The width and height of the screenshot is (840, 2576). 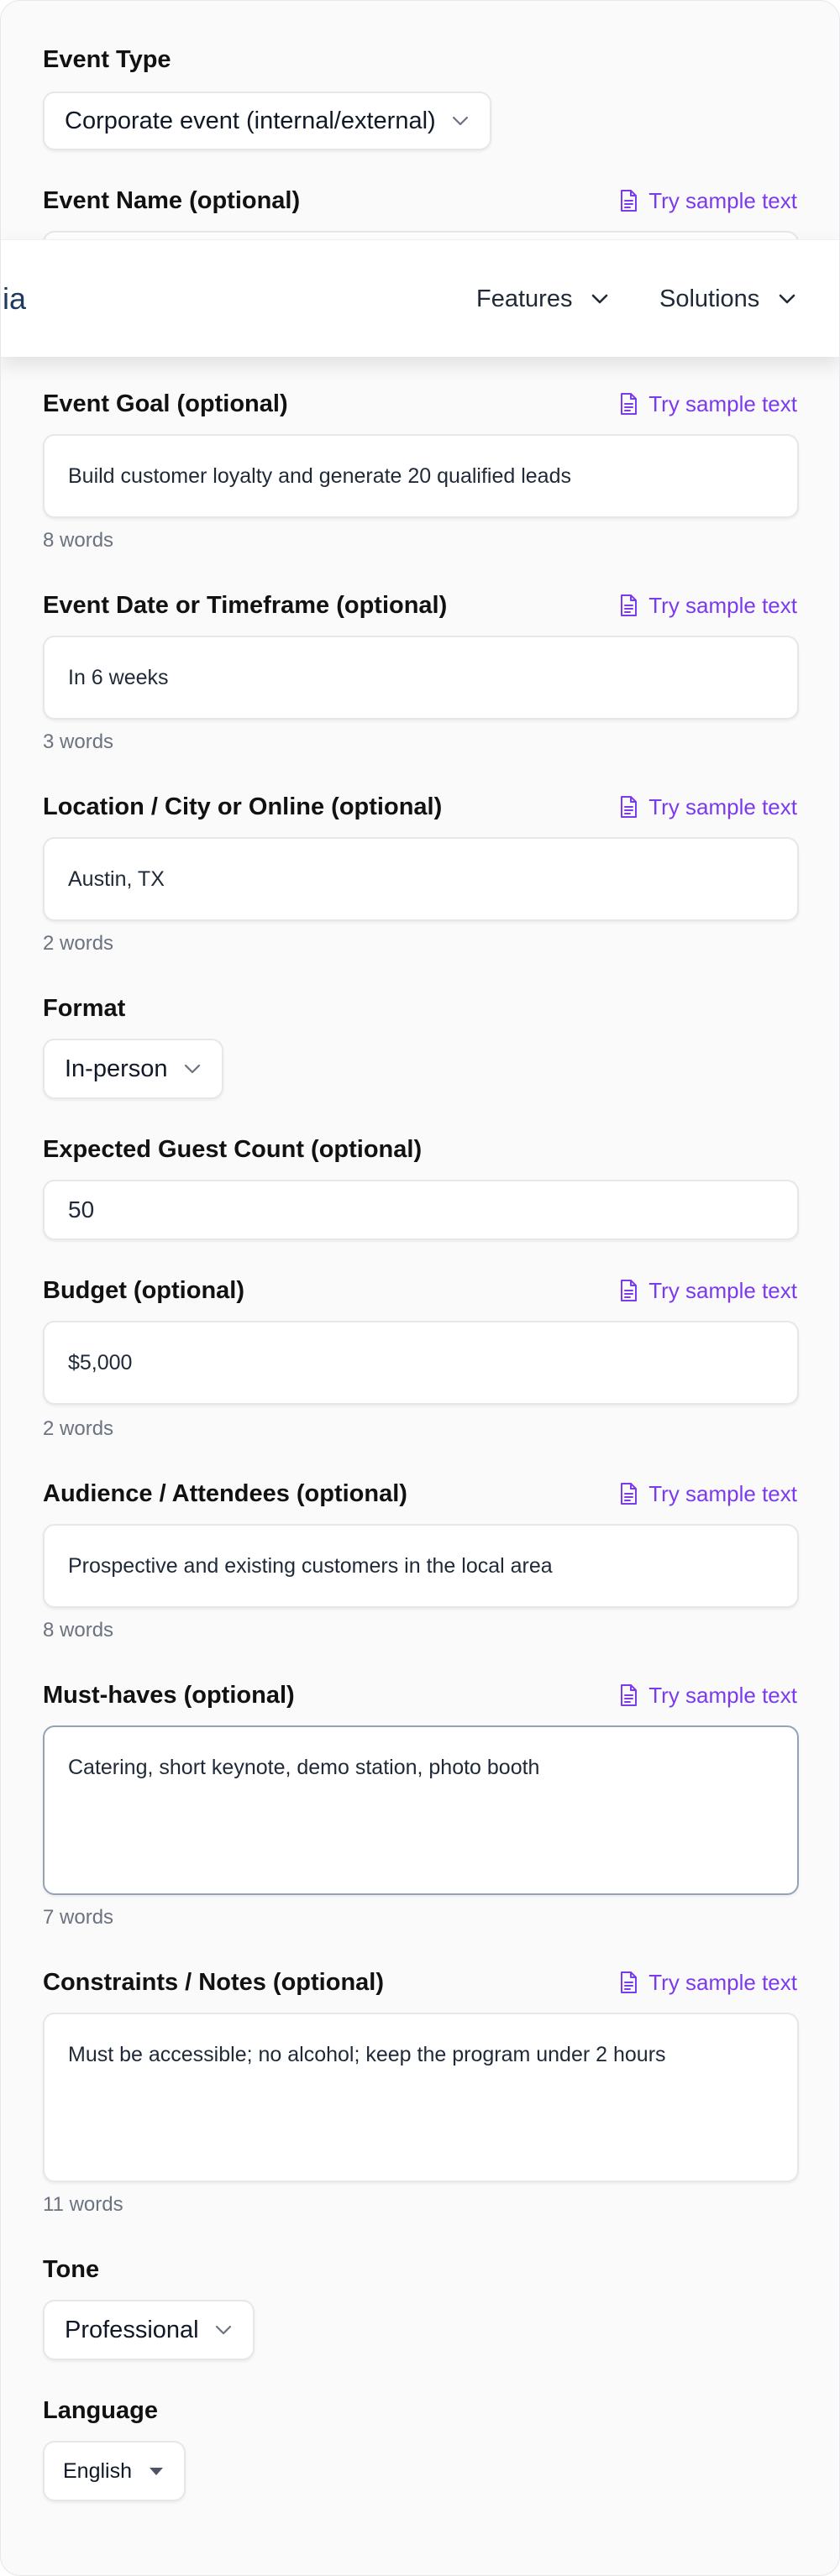 I want to click on format-value: In-person, so click(x=116, y=1069).